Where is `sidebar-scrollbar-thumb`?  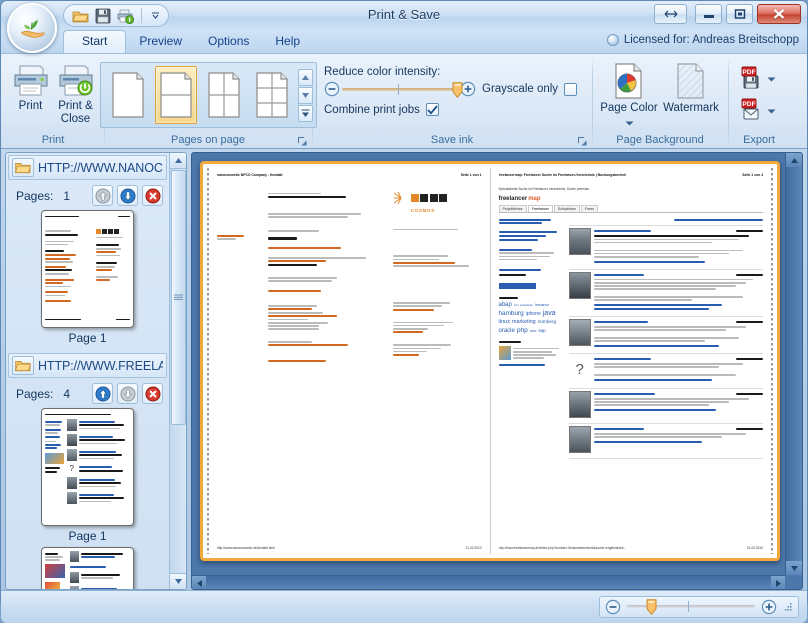 sidebar-scrollbar-thumb is located at coordinates (178, 297).